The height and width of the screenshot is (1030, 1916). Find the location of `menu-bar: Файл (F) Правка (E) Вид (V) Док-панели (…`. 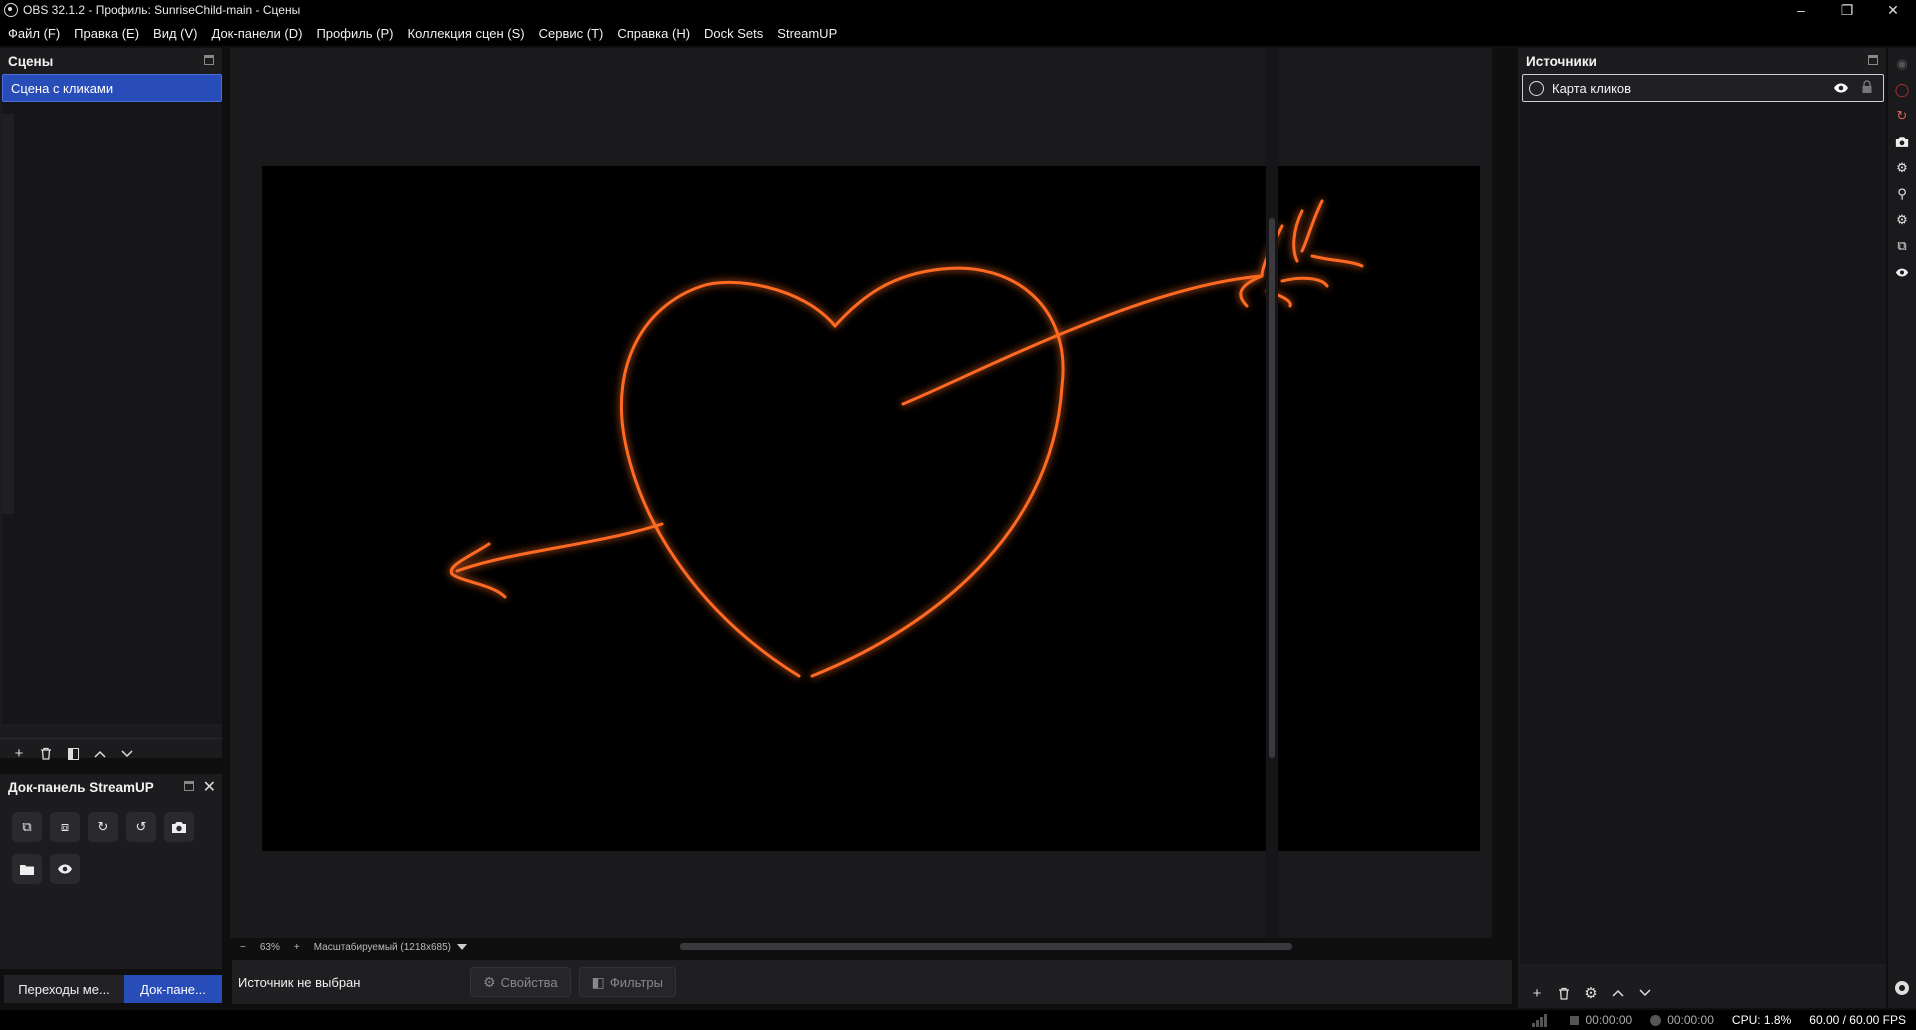

menu-bar: Файл (F) Правка (E) Вид (V) Док-панели (… is located at coordinates (958, 33).